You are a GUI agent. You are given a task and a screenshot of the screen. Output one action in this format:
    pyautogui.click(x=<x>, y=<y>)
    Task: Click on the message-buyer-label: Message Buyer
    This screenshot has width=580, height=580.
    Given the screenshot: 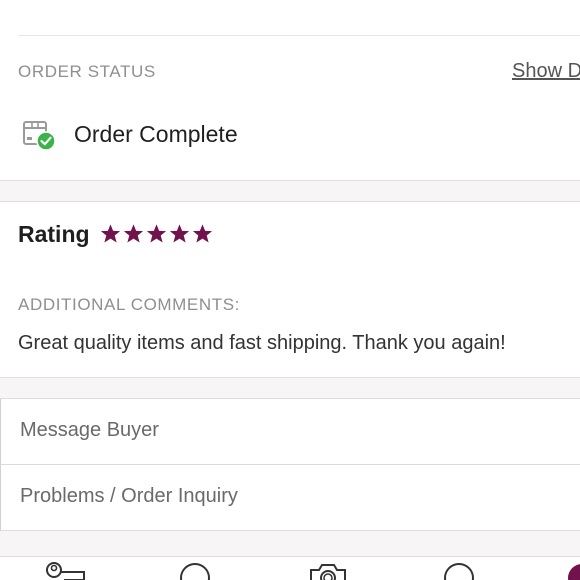 What is the action you would take?
    pyautogui.click(x=89, y=430)
    